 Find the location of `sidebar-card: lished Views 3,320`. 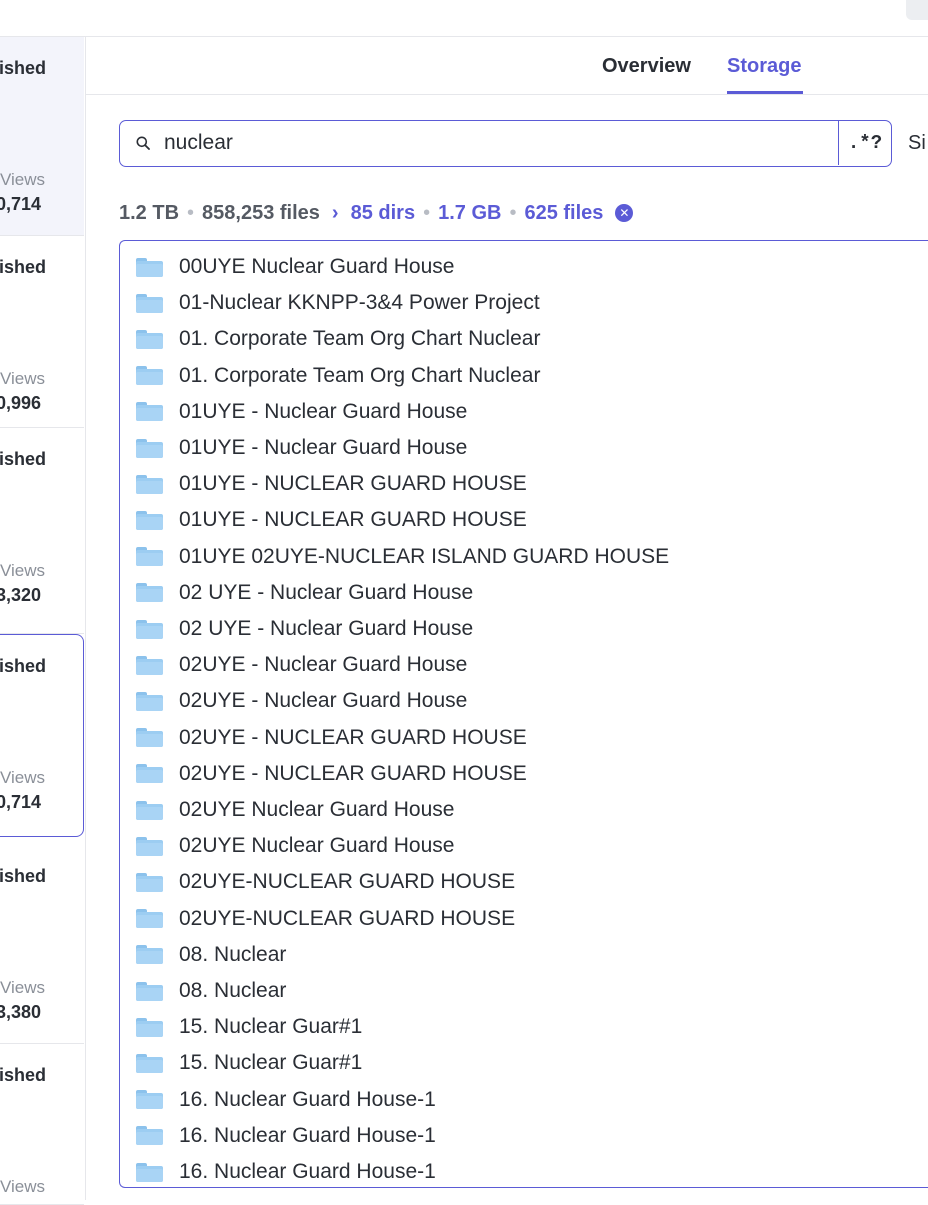

sidebar-card: lished Views 3,320 is located at coordinates (42, 531).